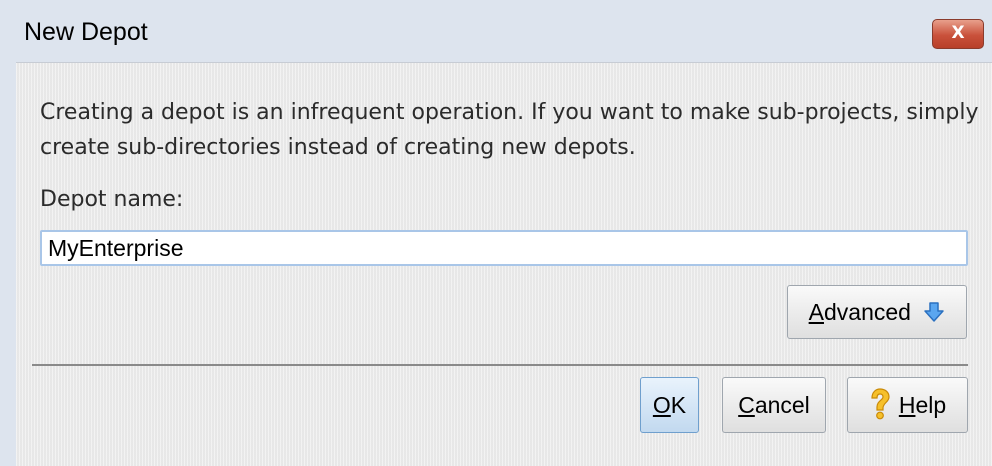 The width and height of the screenshot is (992, 466). What do you see at coordinates (86, 32) in the screenshot?
I see `window-title: New Depot` at bounding box center [86, 32].